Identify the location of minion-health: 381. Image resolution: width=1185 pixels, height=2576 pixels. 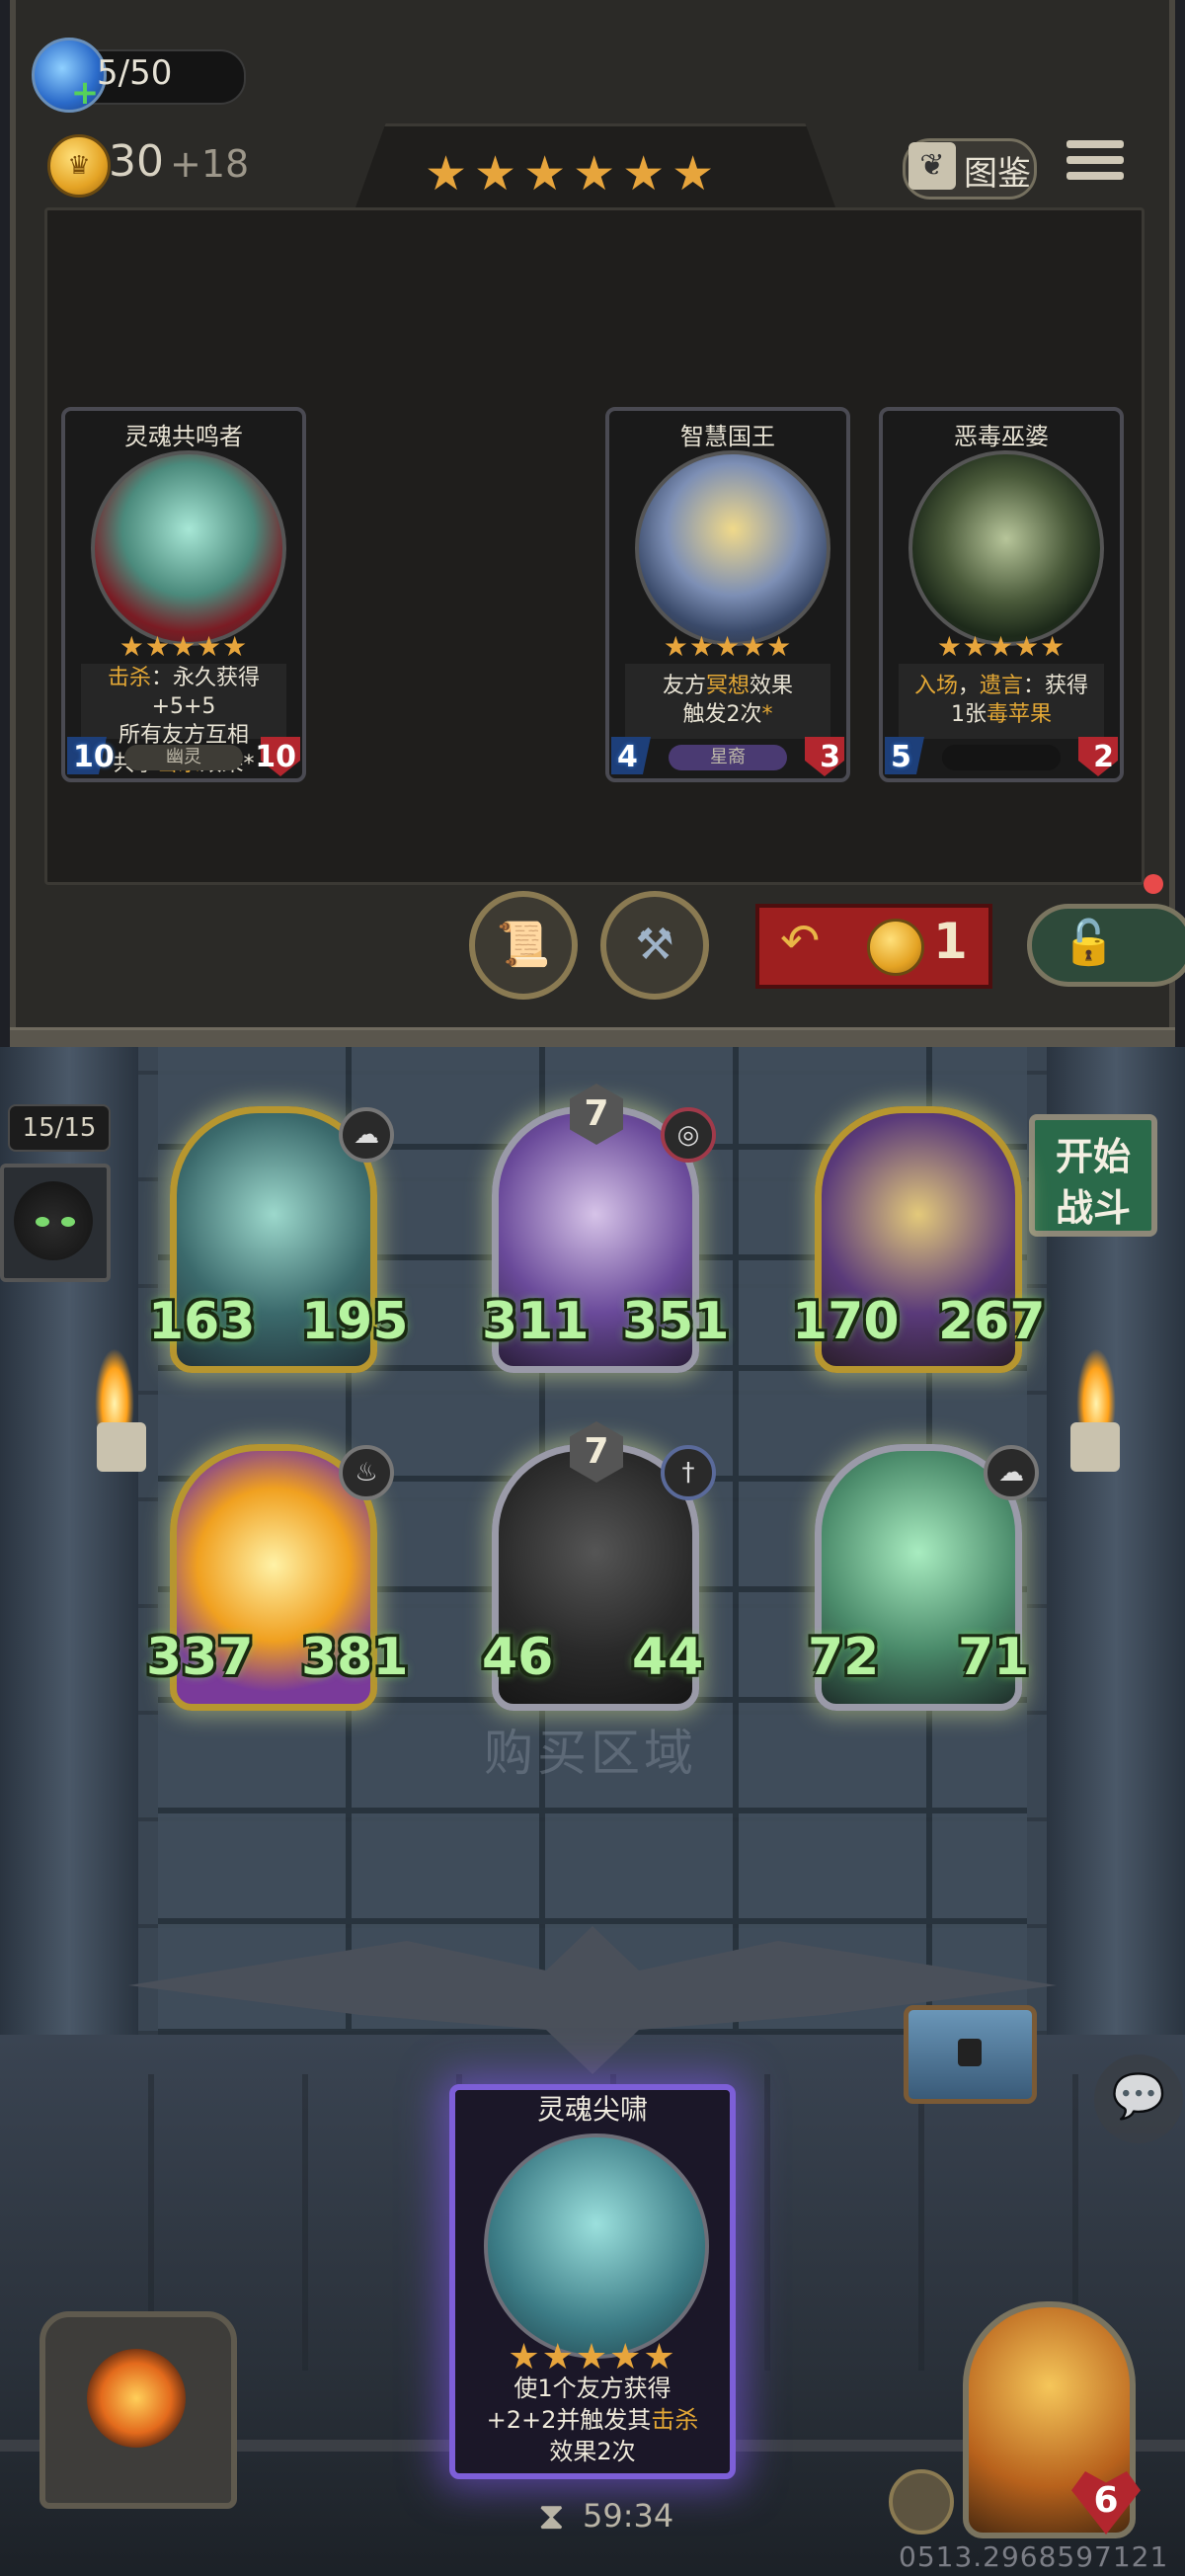
(355, 1657).